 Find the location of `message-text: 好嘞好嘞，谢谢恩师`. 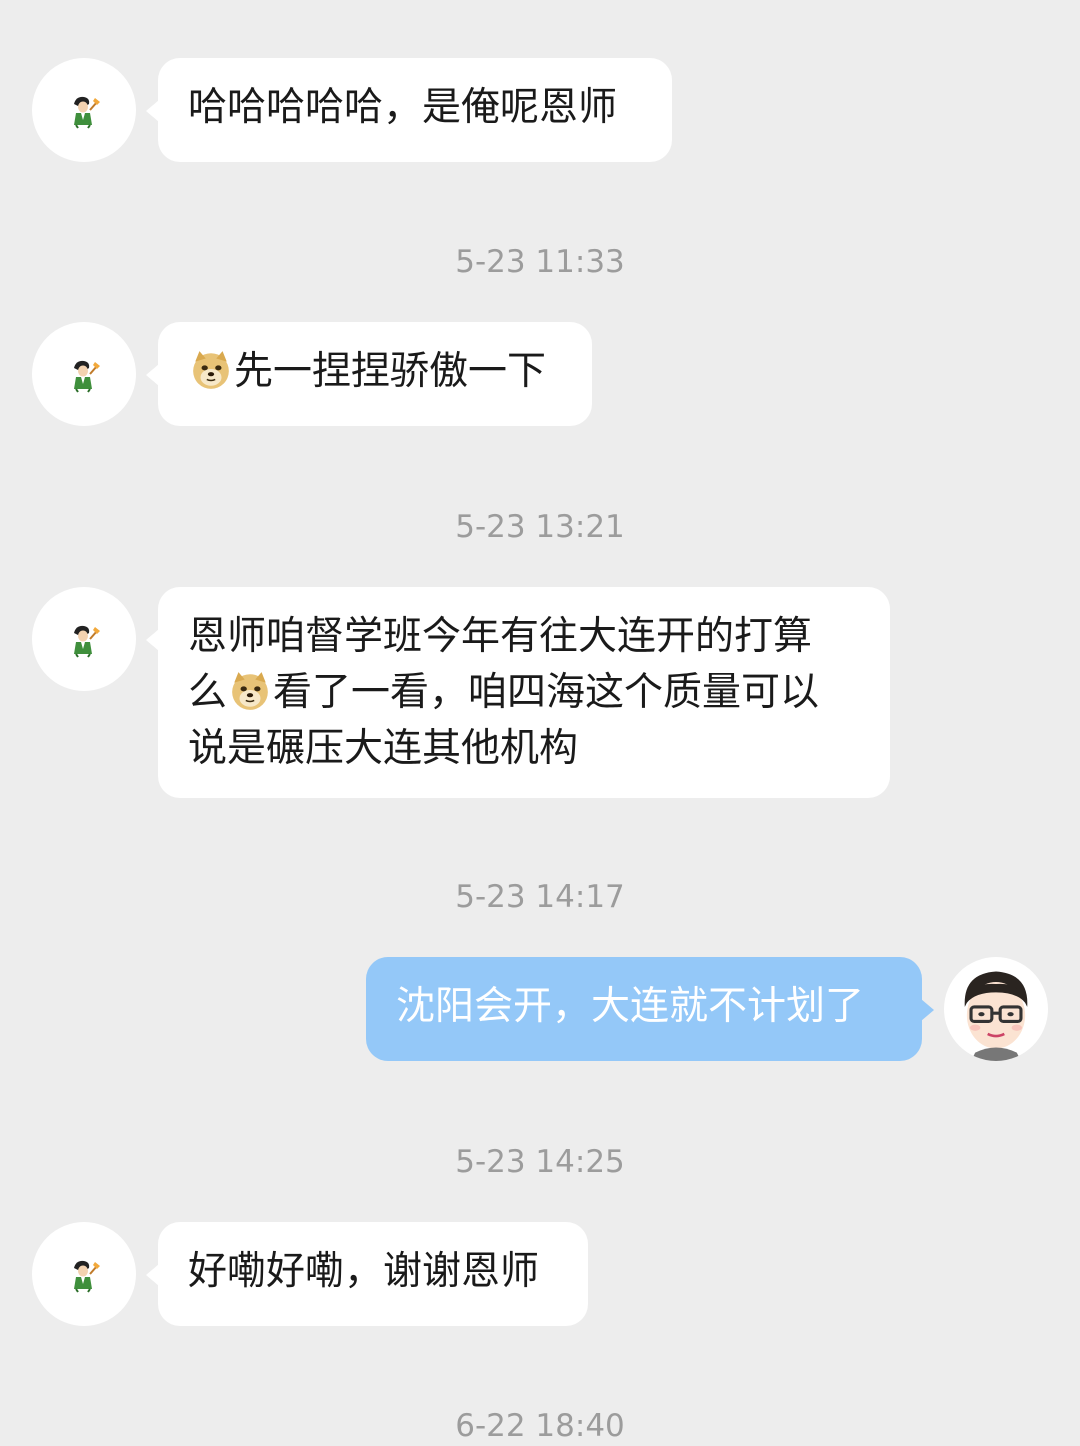

message-text: 好嘞好嘞，谢谢恩师 is located at coordinates (364, 1271).